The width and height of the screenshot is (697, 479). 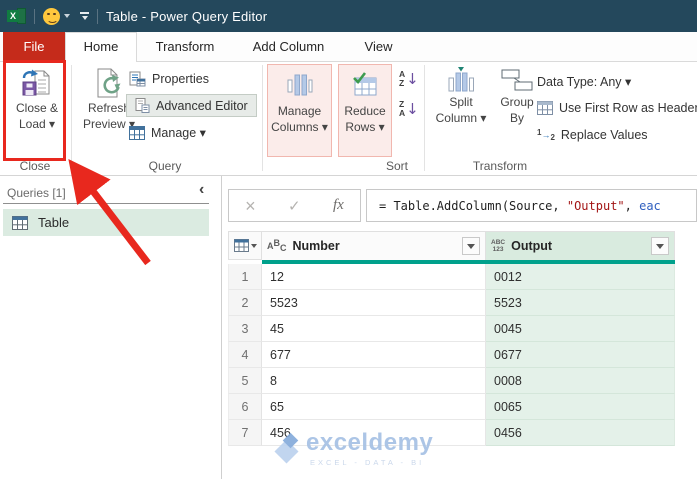 What do you see at coordinates (250, 206) in the screenshot?
I see `cancel-formula-icon: ×` at bounding box center [250, 206].